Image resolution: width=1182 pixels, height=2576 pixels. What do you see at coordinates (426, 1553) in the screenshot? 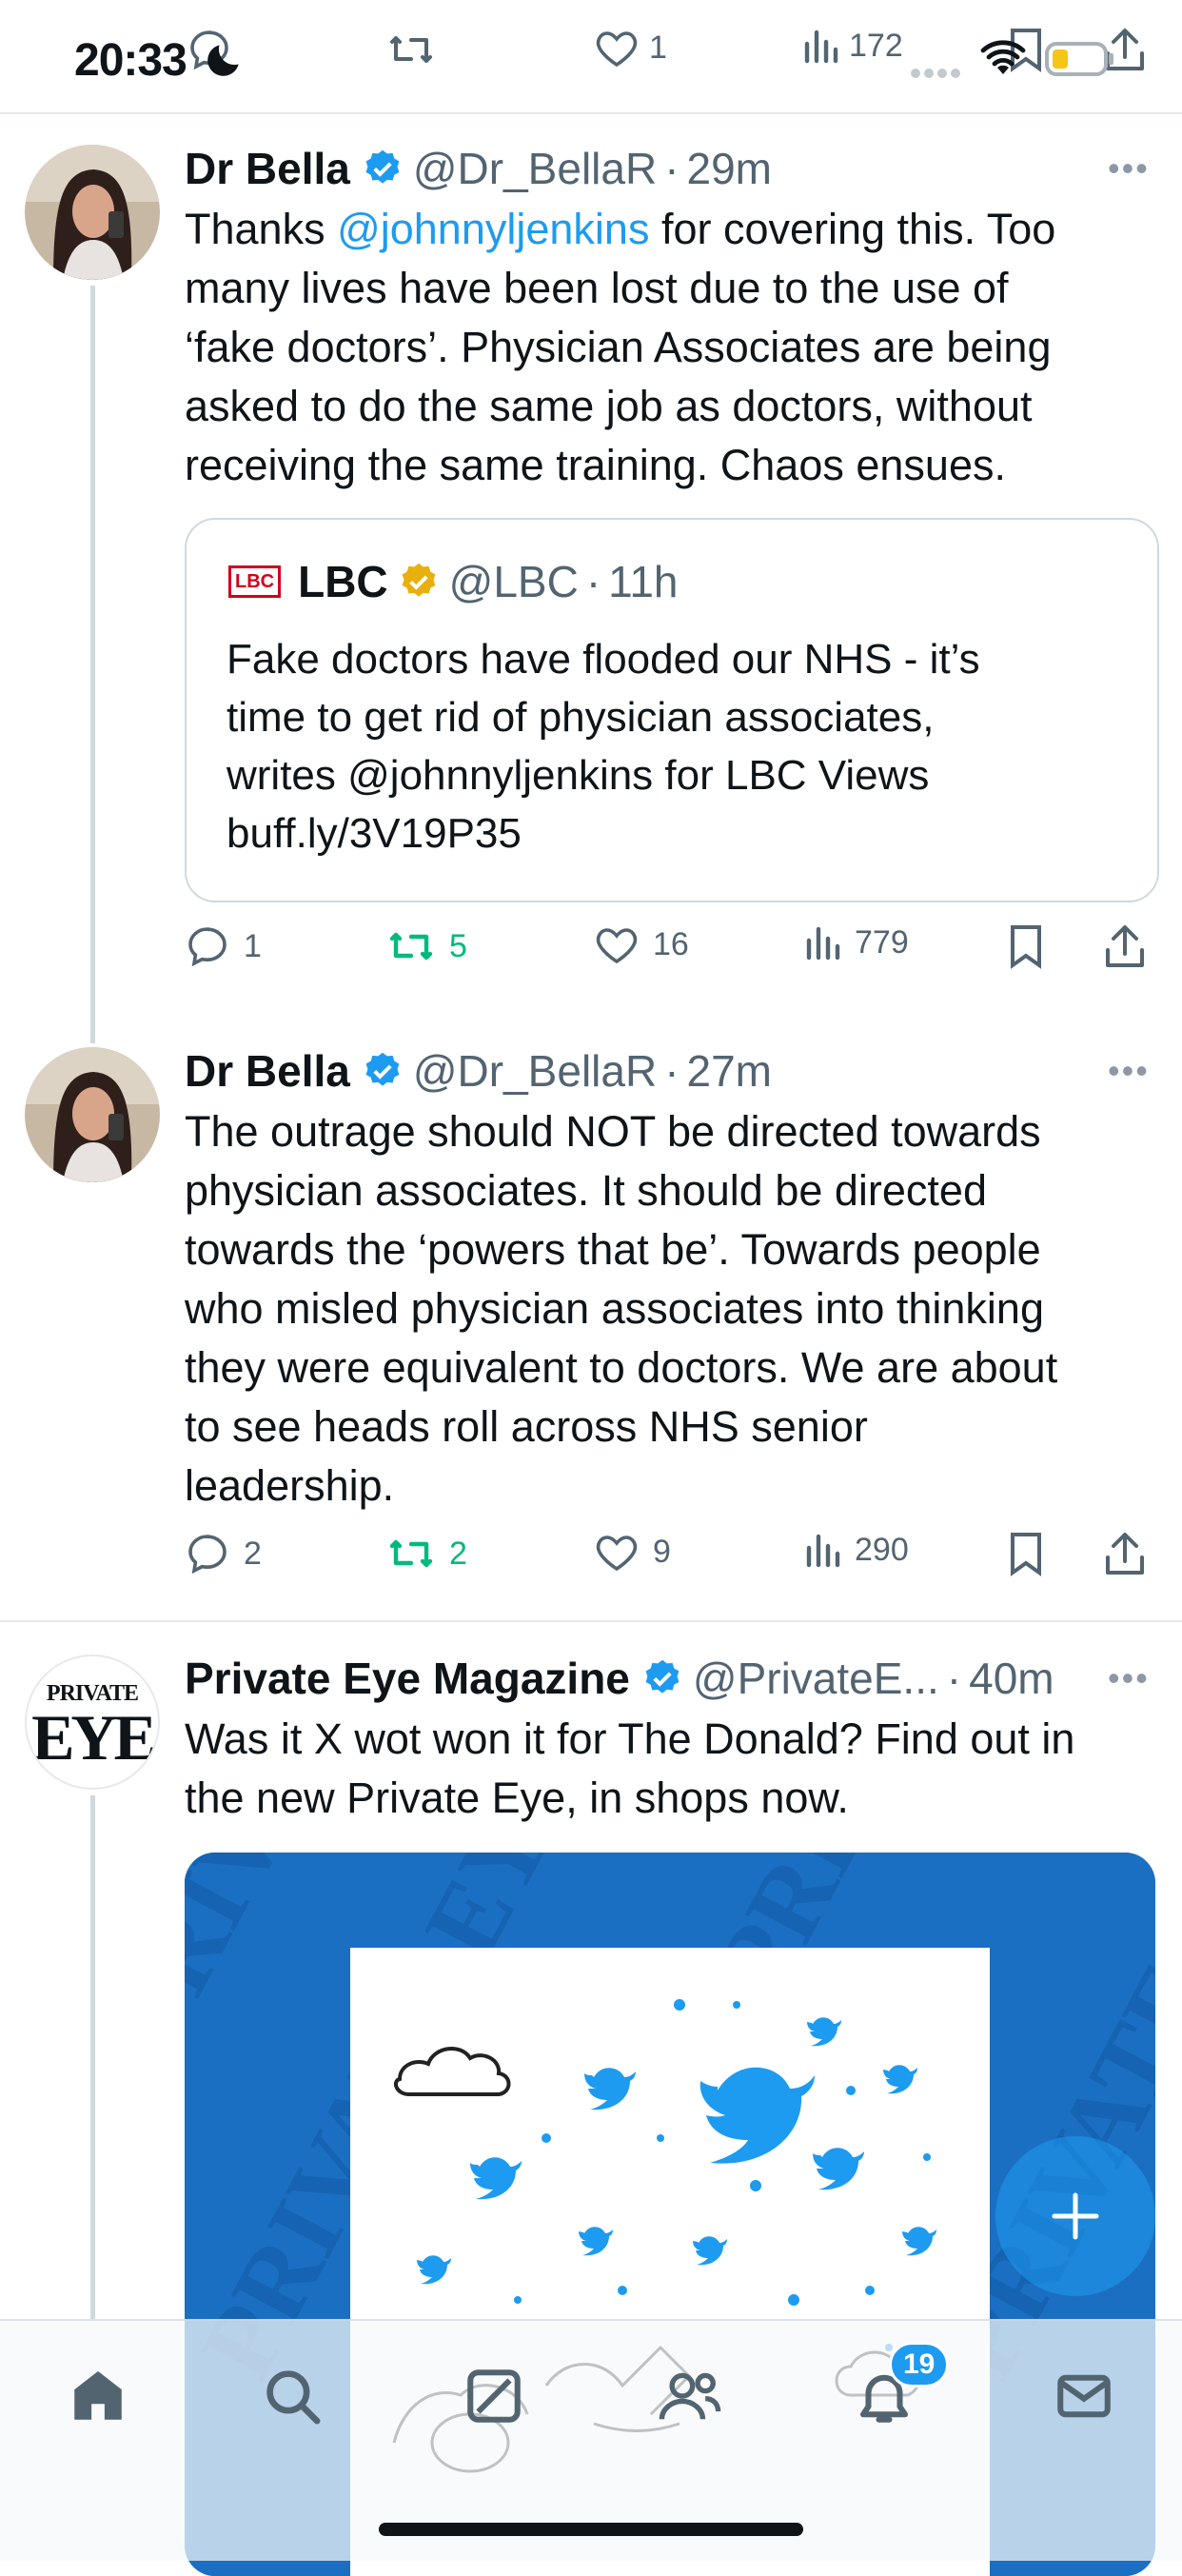
I see `retweet-button: 2` at bounding box center [426, 1553].